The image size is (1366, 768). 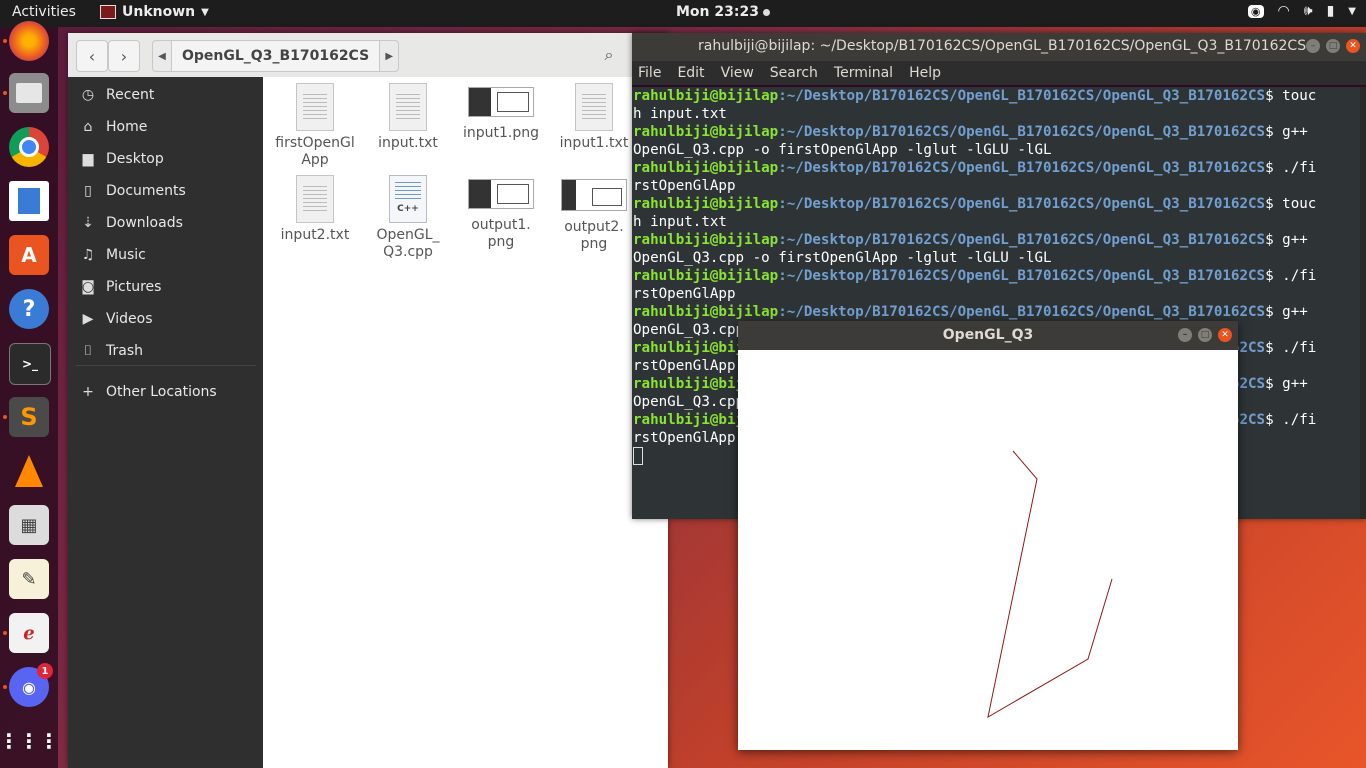 What do you see at coordinates (5, 417) in the screenshot?
I see `running-indicator` at bounding box center [5, 417].